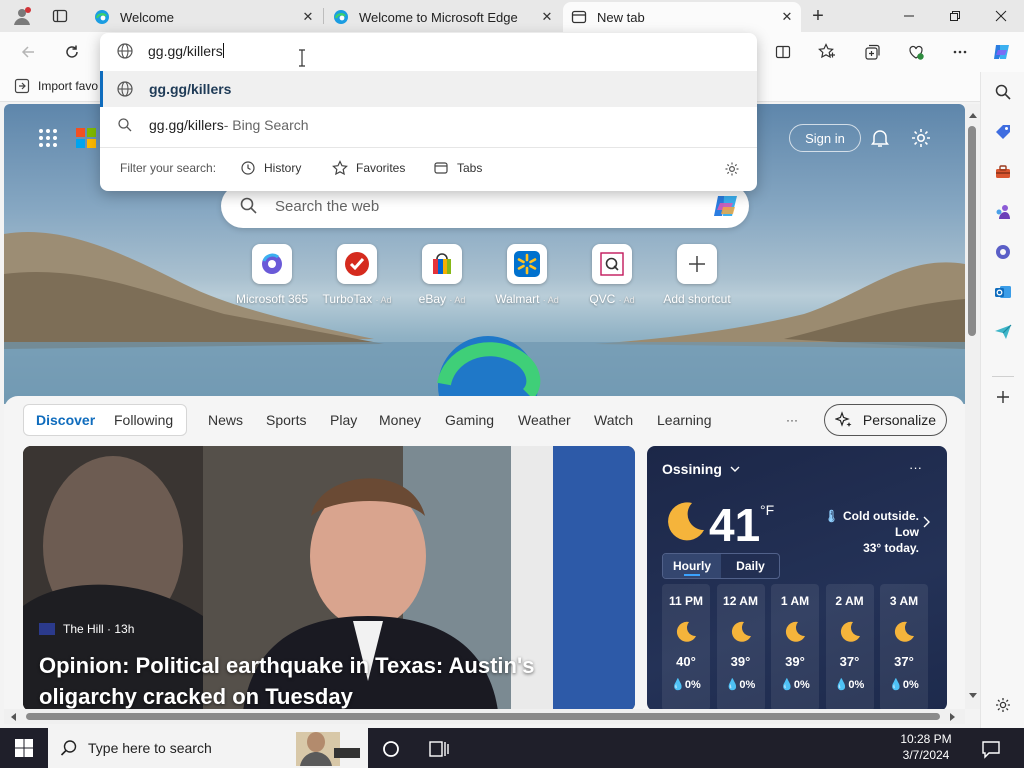 The image size is (1024, 768). Describe the element at coordinates (960, 52) in the screenshot. I see `more-menu-icon` at that location.